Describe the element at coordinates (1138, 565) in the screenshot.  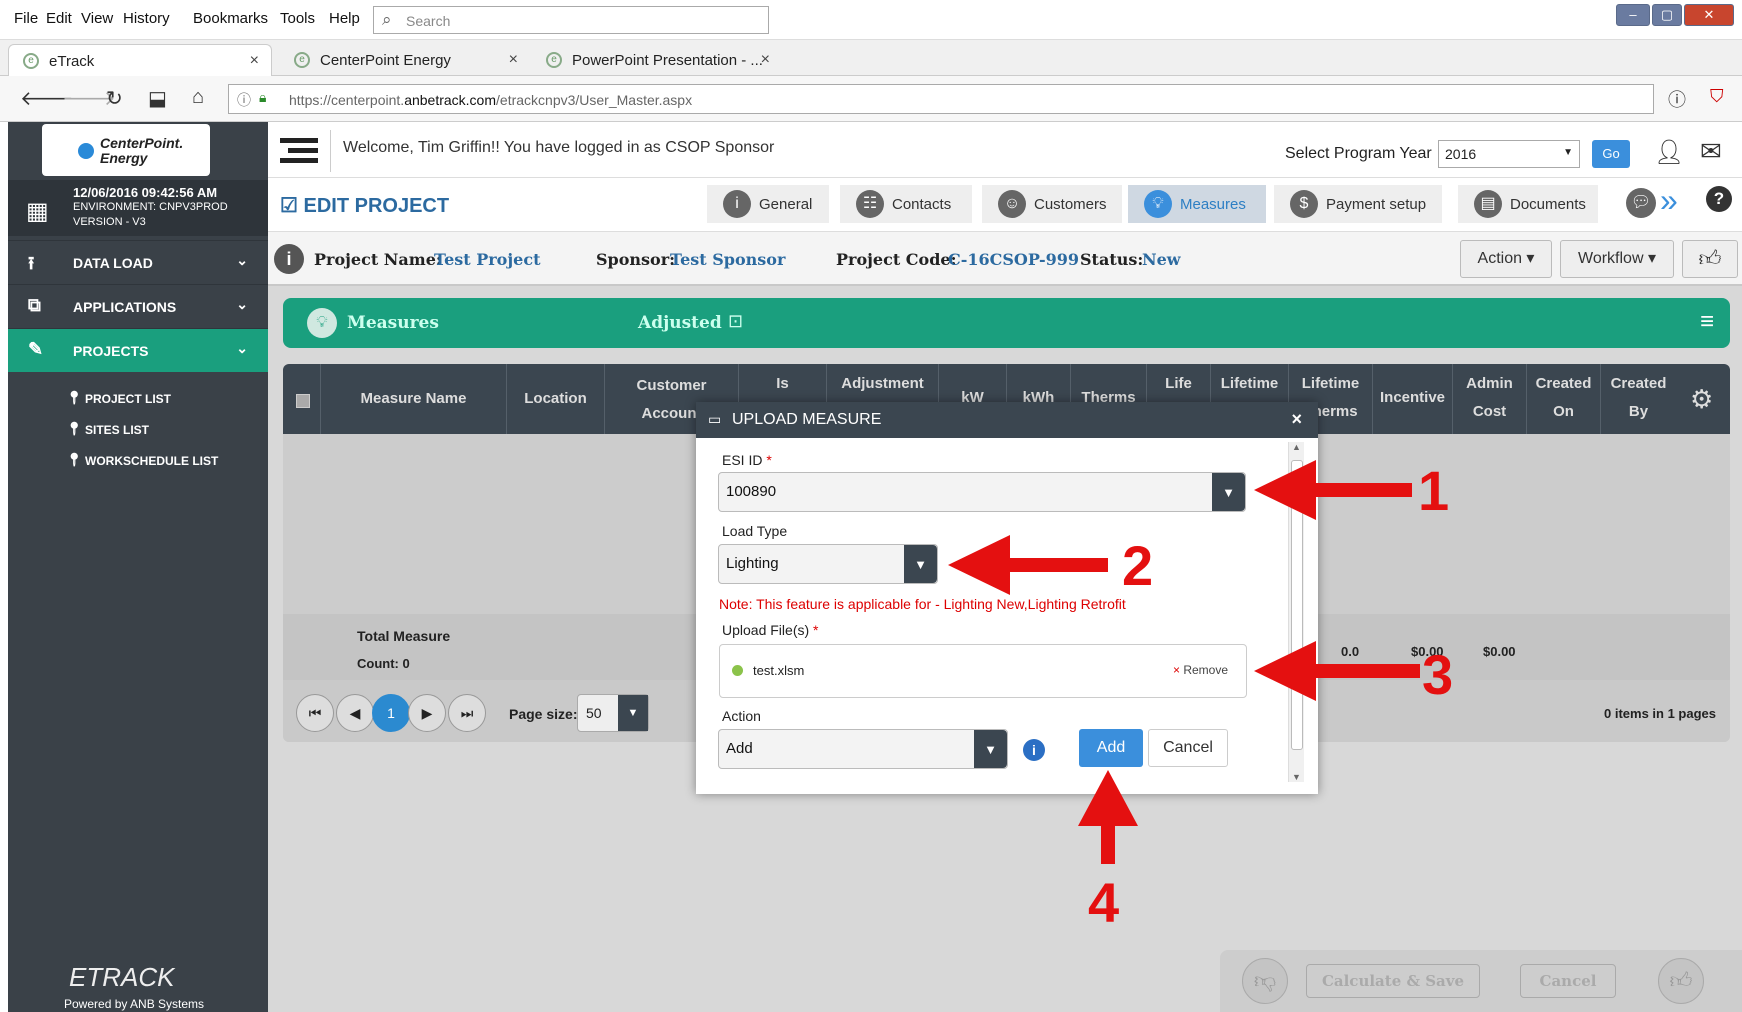
I see `annotation-2: 2` at that location.